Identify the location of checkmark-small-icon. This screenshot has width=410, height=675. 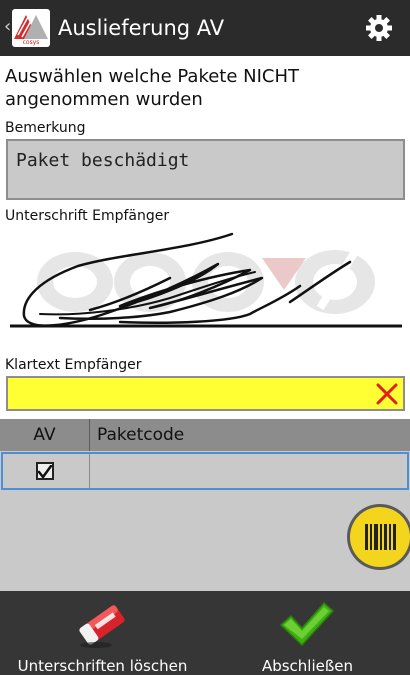
(45, 471).